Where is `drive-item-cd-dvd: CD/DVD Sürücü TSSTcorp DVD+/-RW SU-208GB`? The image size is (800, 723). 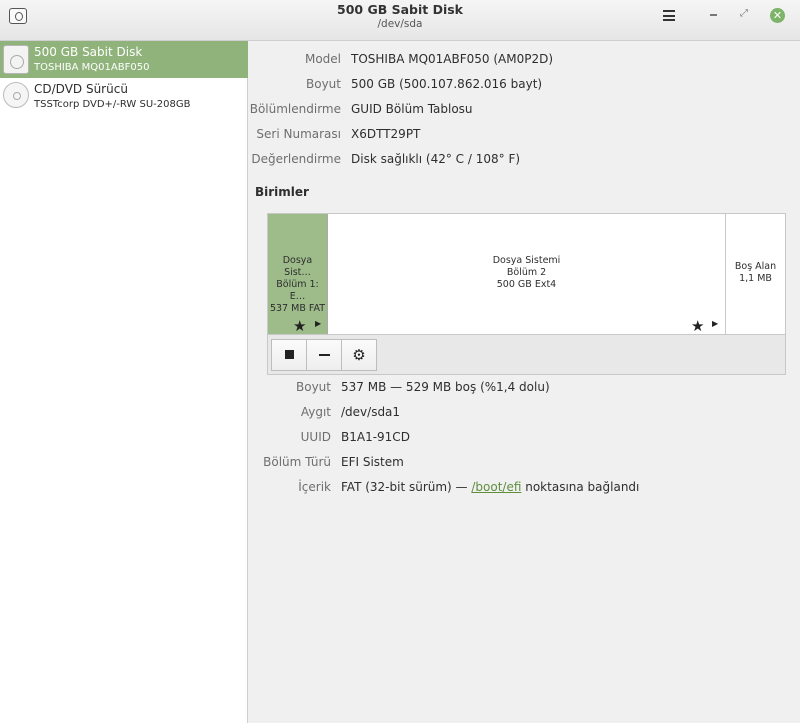 drive-item-cd-dvd: CD/DVD Sürücü TSSTcorp DVD+/-RW SU-208GB is located at coordinates (124, 96).